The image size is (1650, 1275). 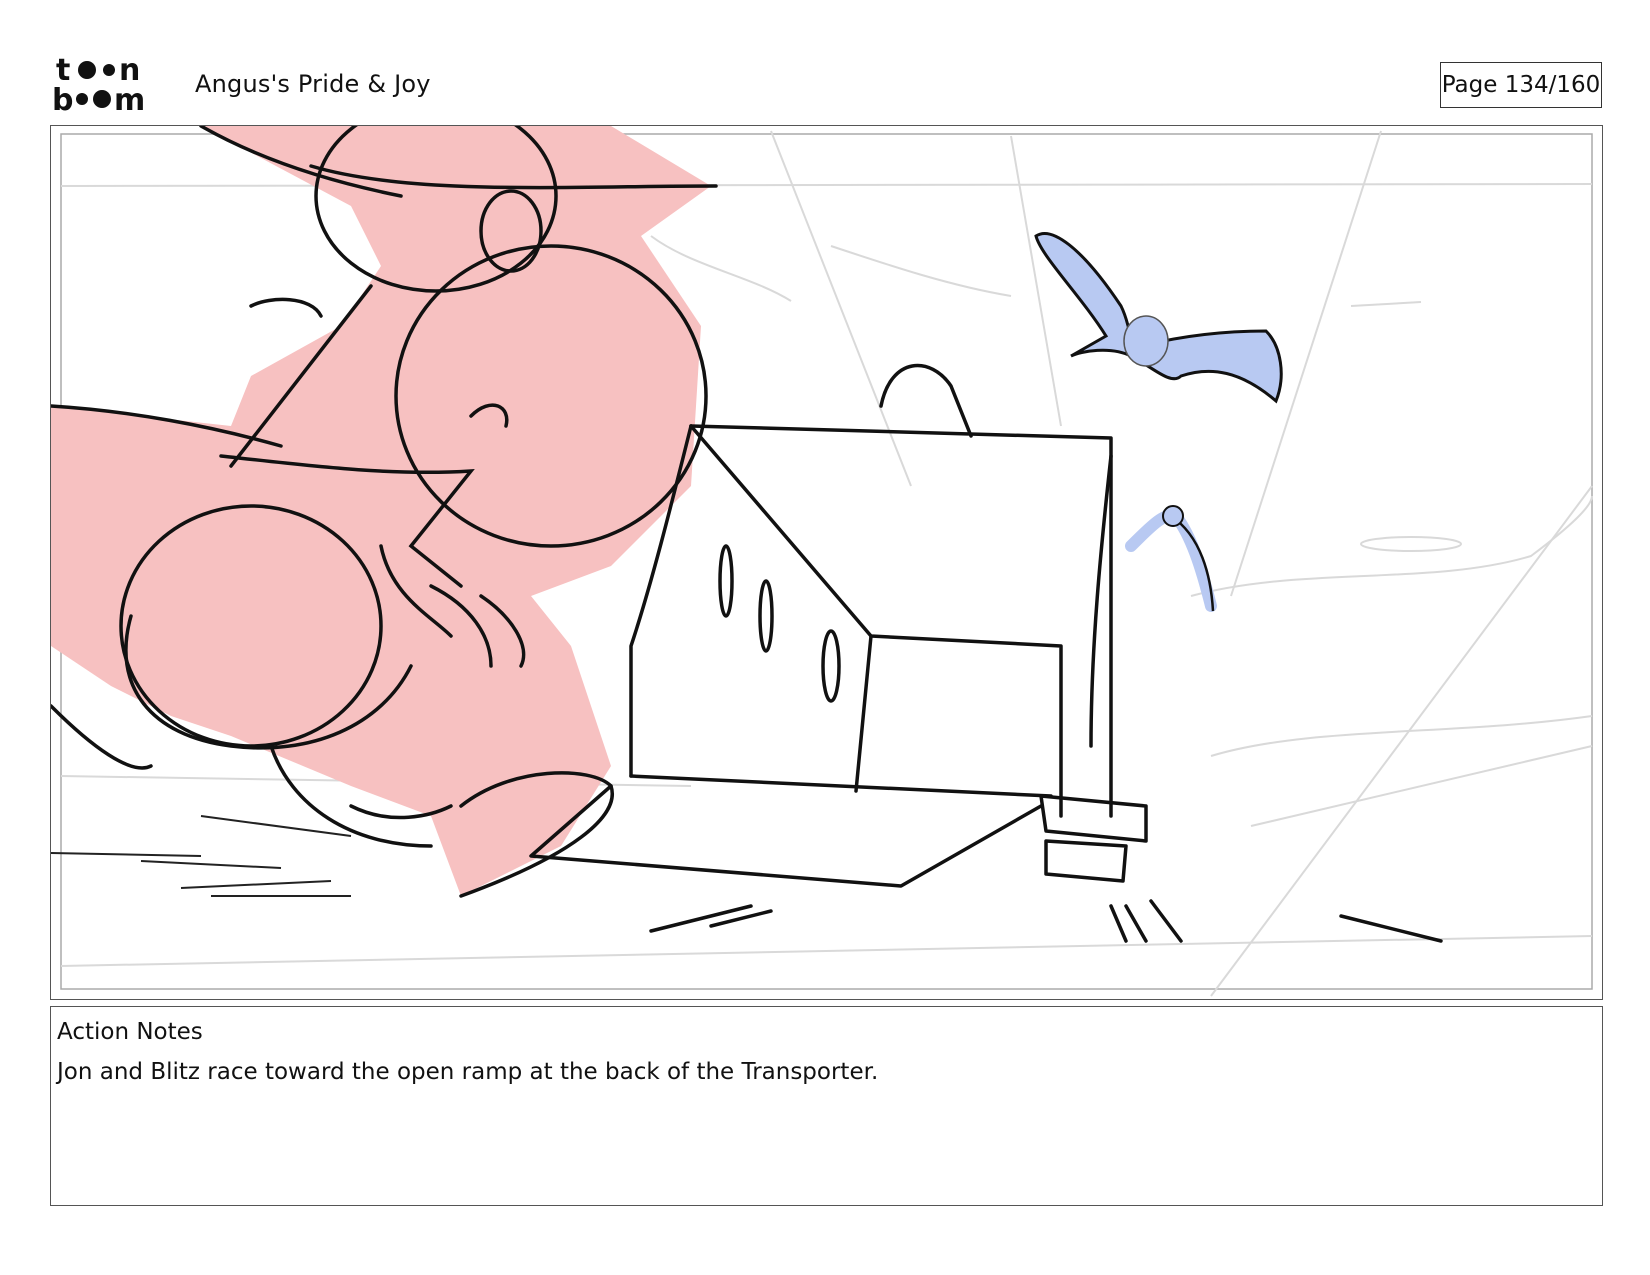 What do you see at coordinates (313, 84) in the screenshot?
I see `project-title: Angus's Pride & Joy` at bounding box center [313, 84].